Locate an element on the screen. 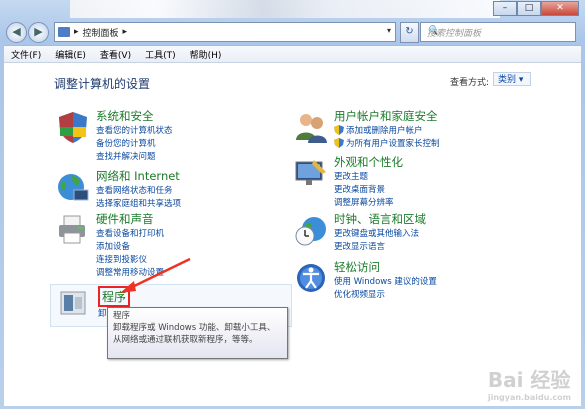  printer-icon is located at coordinates (72, 229).